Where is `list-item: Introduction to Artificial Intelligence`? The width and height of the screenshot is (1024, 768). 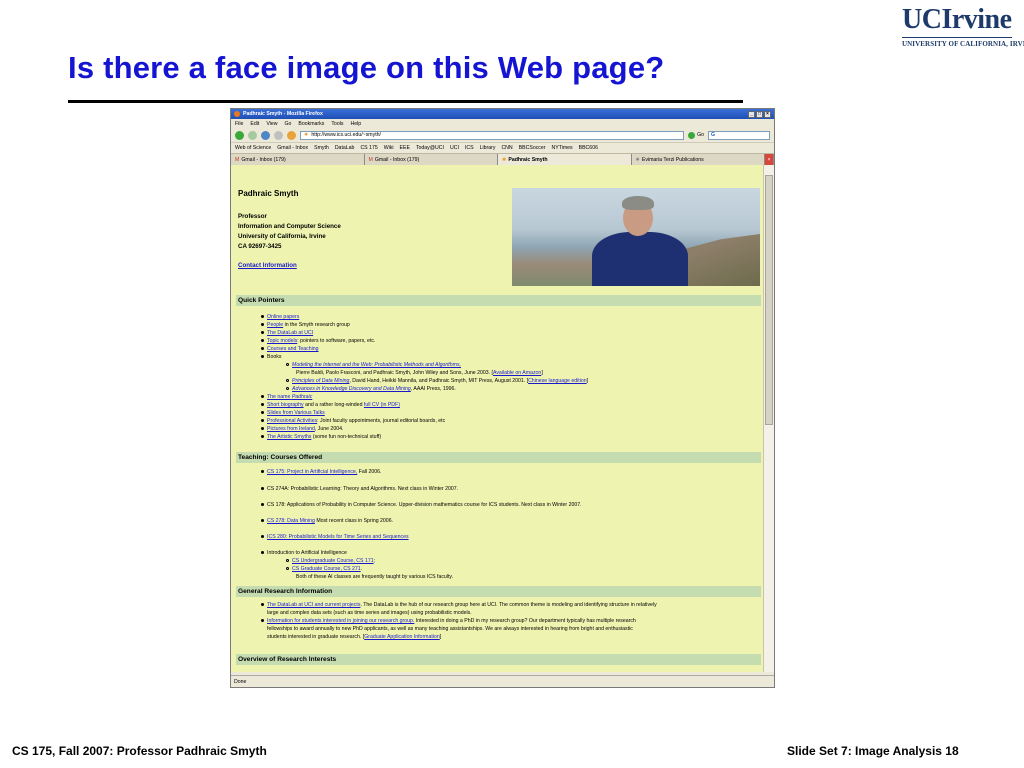 list-item: Introduction to Artificial Intelligence is located at coordinates (304, 554).